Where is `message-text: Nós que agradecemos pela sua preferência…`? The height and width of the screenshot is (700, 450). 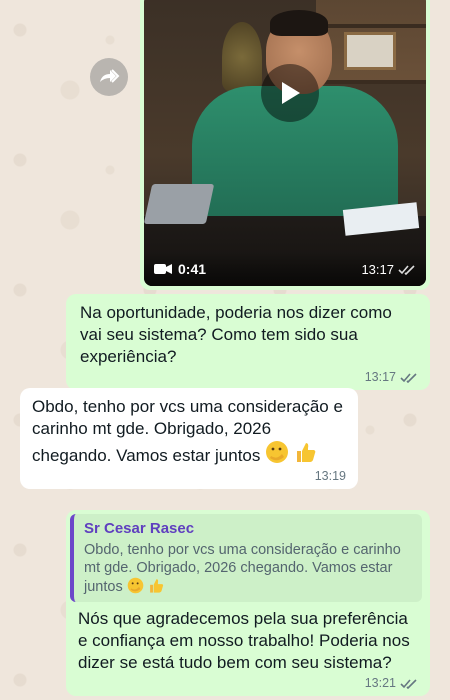
message-text: Nós que agradecemos pela sua preferência… is located at coordinates (244, 640).